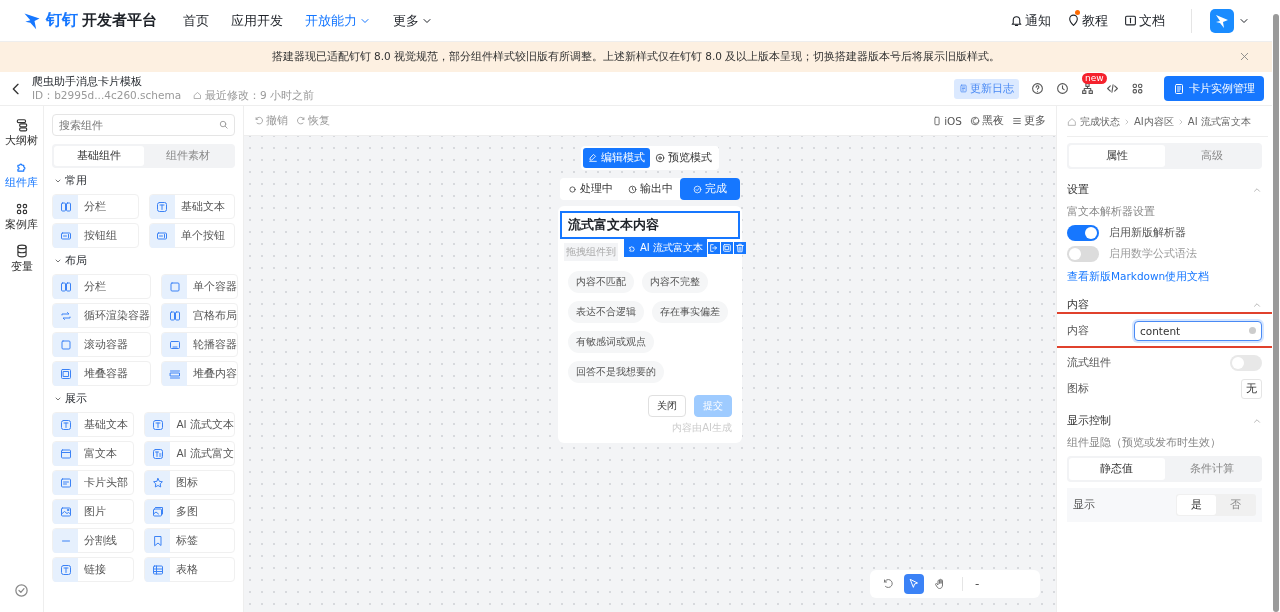 The image size is (1280, 612). What do you see at coordinates (189, 511) in the screenshot?
I see `component-item: 多图` at bounding box center [189, 511].